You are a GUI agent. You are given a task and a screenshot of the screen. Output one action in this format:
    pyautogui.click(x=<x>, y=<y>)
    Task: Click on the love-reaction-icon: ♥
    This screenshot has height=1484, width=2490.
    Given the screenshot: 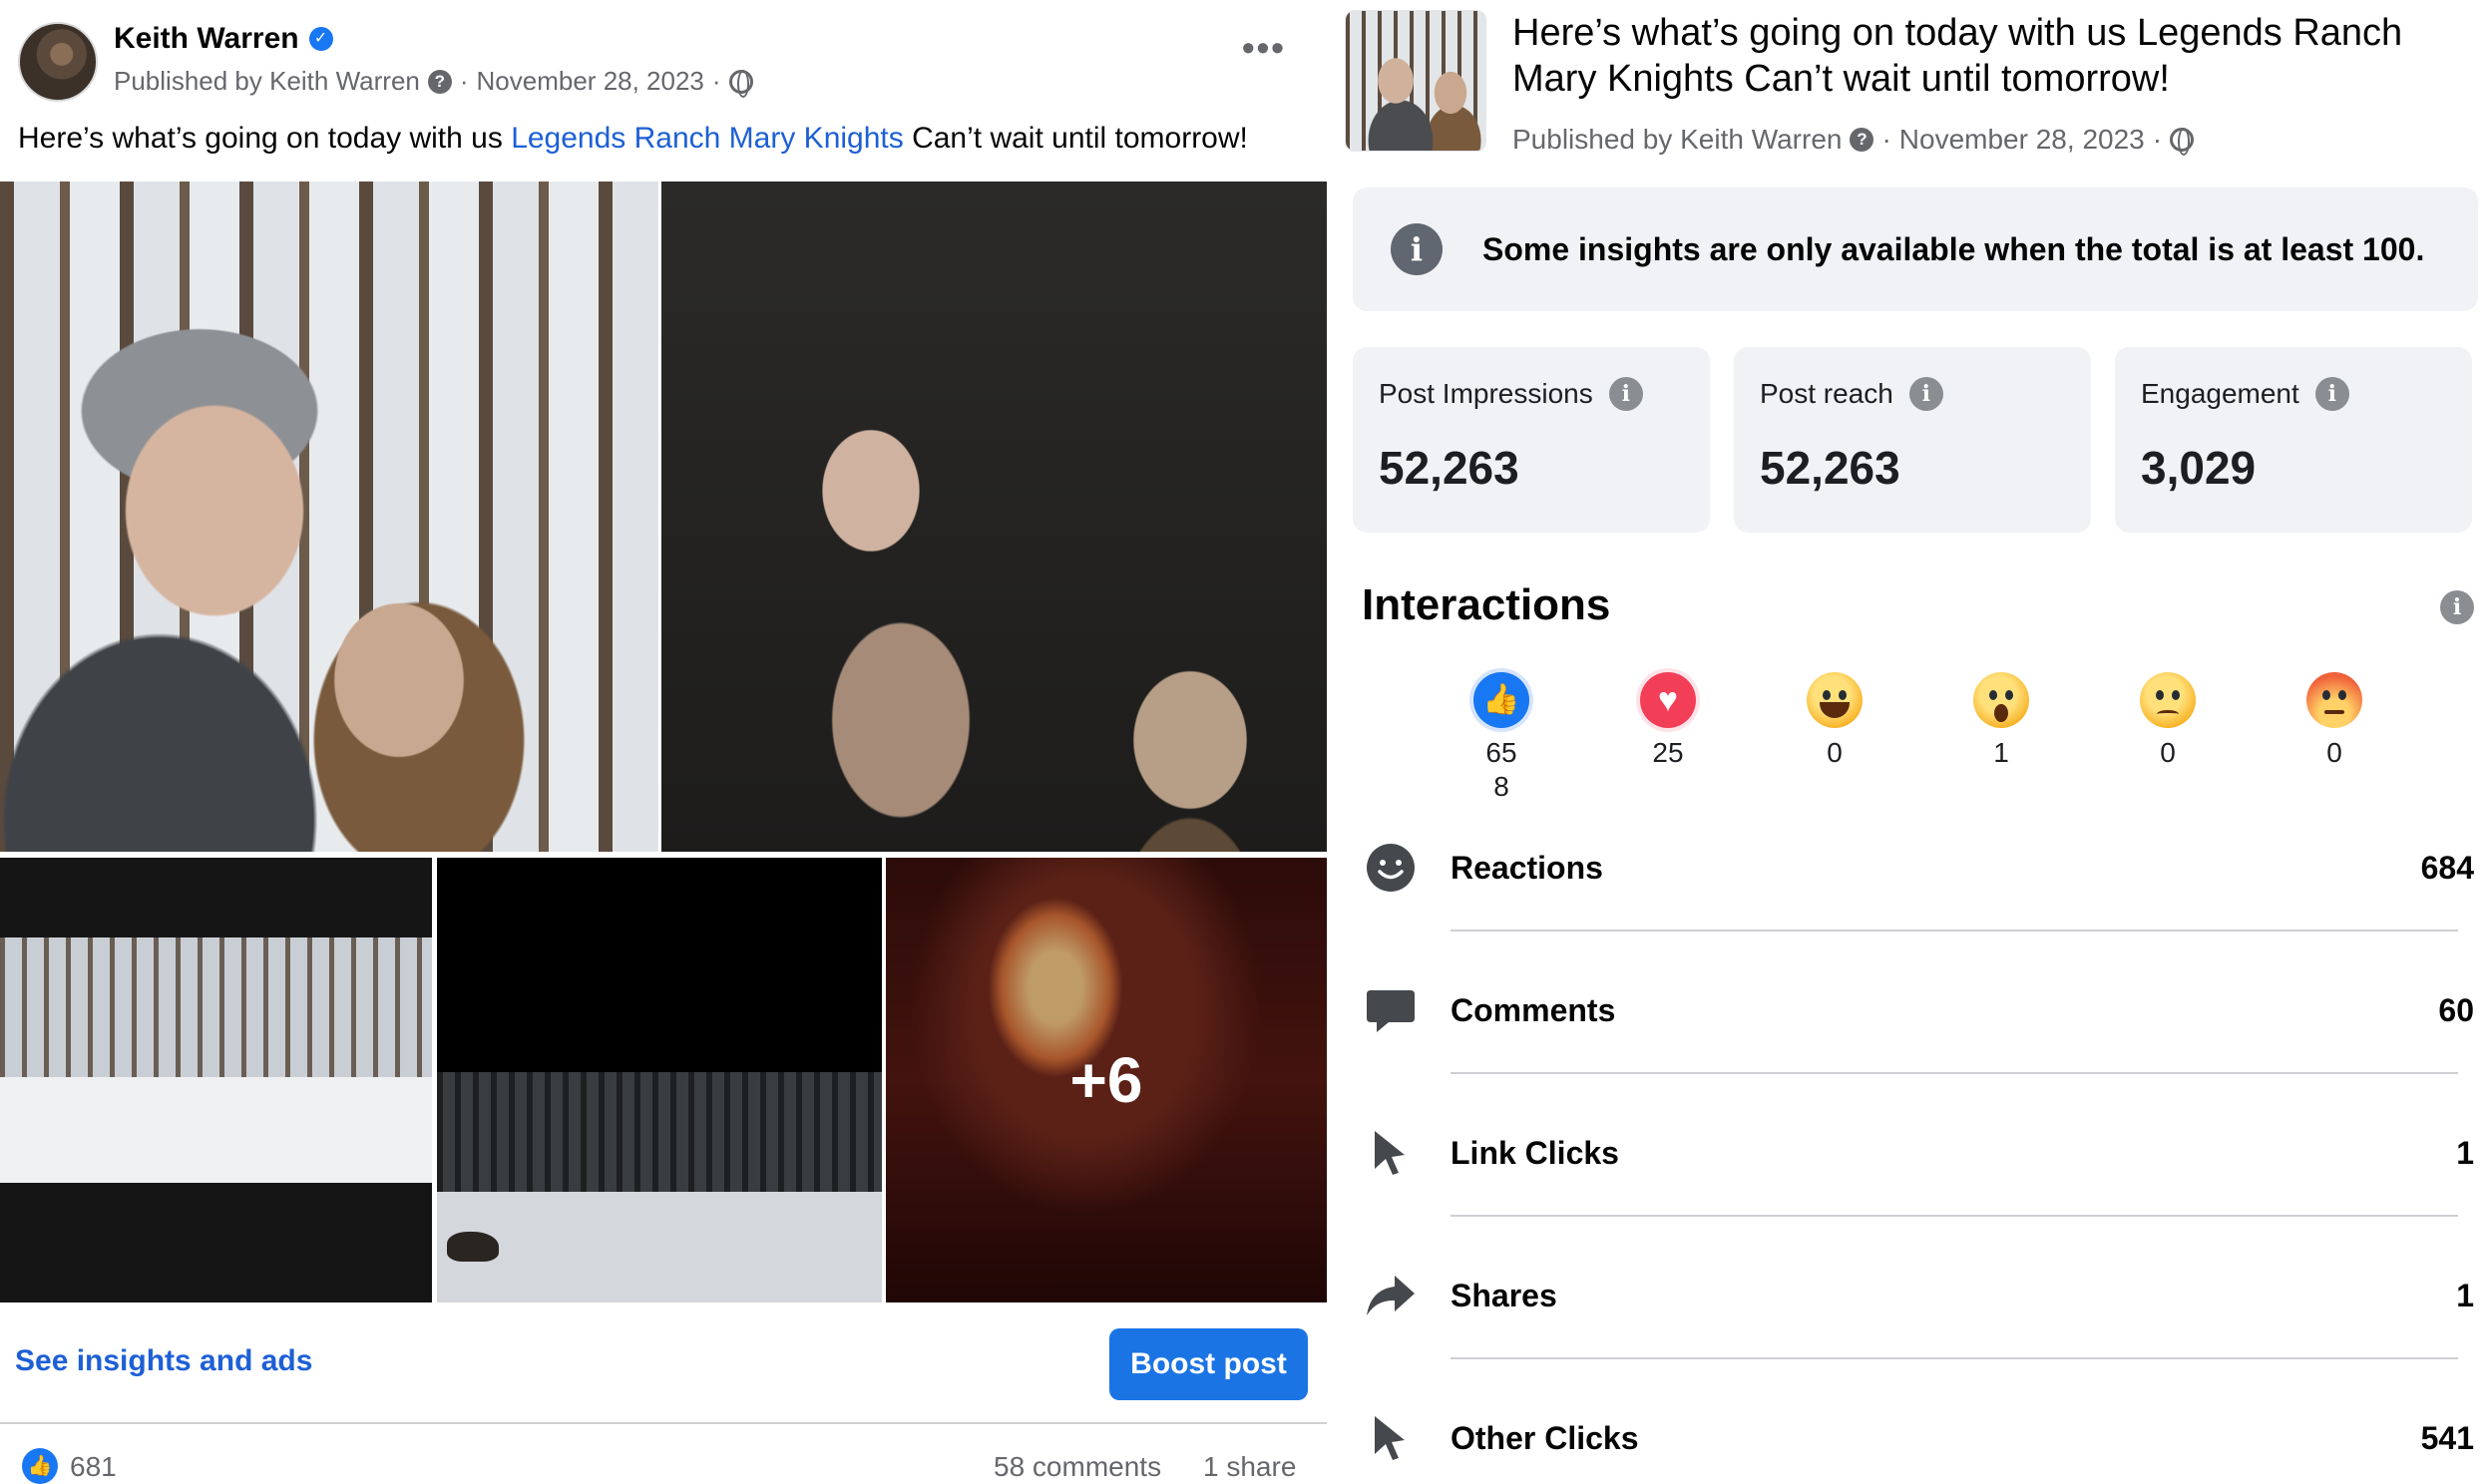 What is the action you would take?
    pyautogui.click(x=1668, y=700)
    